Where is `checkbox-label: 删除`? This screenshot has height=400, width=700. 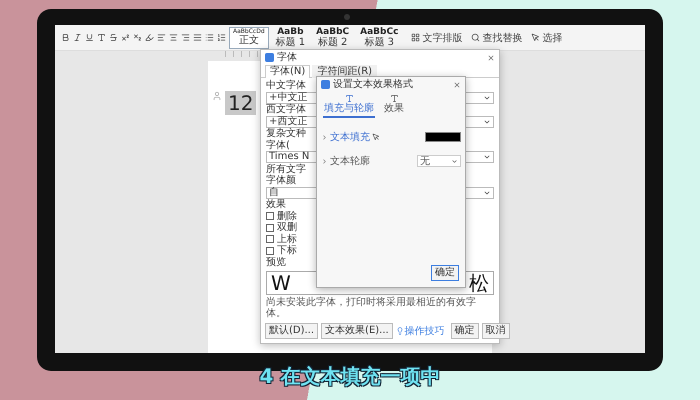 checkbox-label: 删除 is located at coordinates (287, 216).